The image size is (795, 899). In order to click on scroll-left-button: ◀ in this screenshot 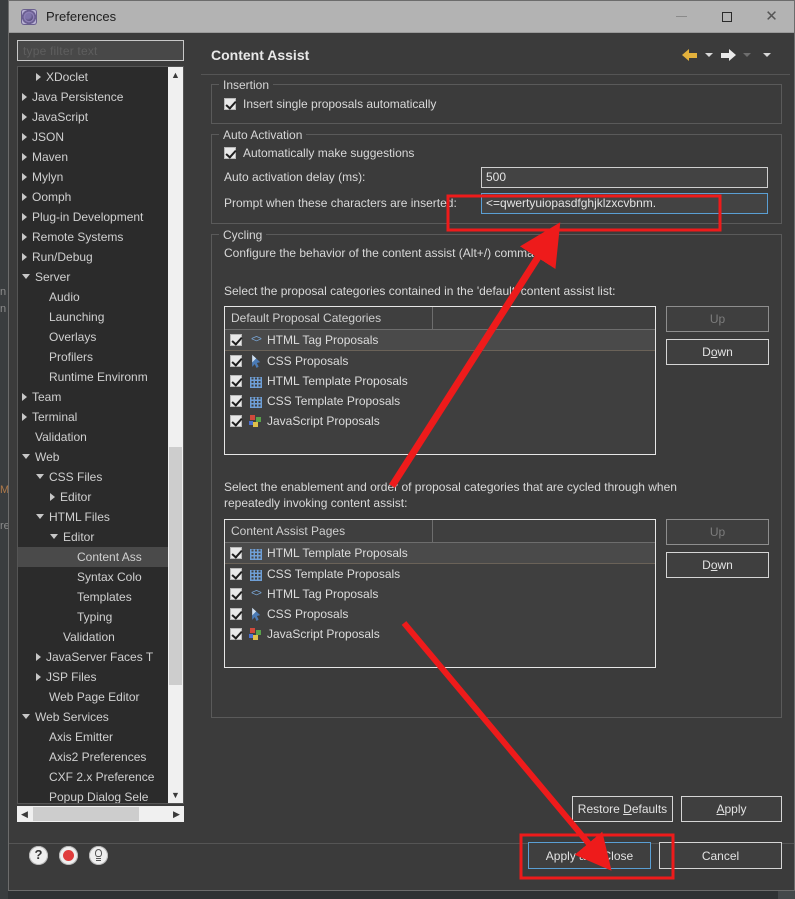, I will do `click(24, 814)`.